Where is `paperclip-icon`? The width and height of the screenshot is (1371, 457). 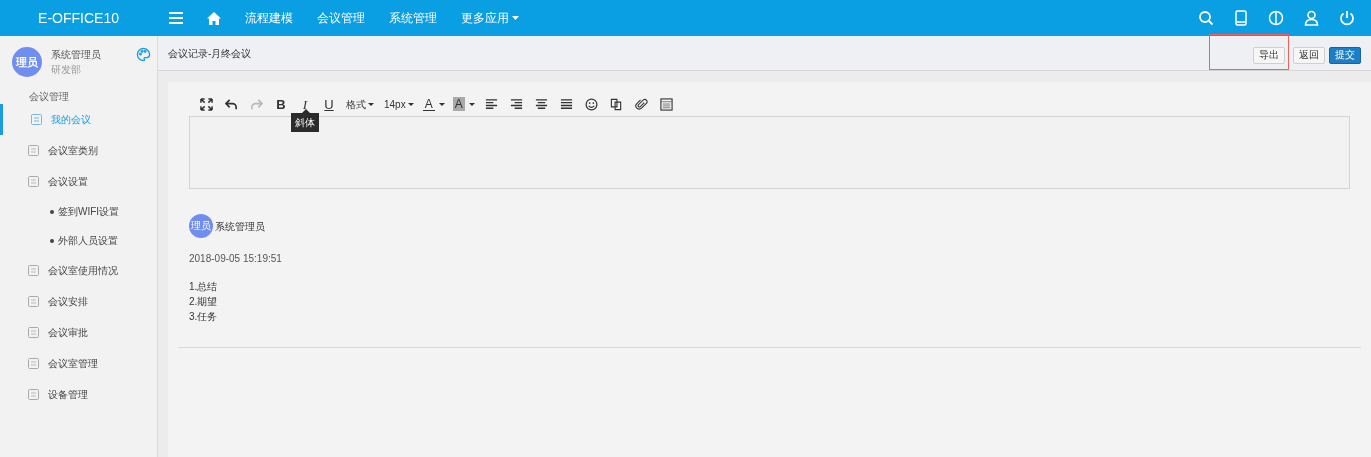
paperclip-icon is located at coordinates (641, 104).